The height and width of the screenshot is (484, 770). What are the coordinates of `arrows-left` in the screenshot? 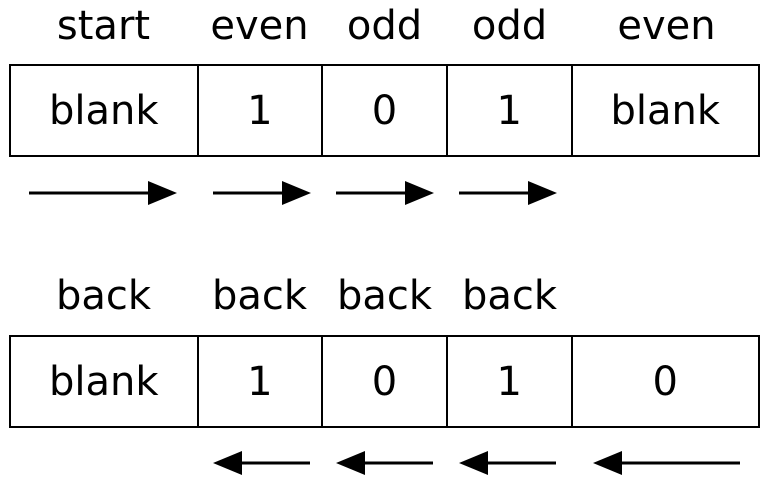 It's located at (476, 463).